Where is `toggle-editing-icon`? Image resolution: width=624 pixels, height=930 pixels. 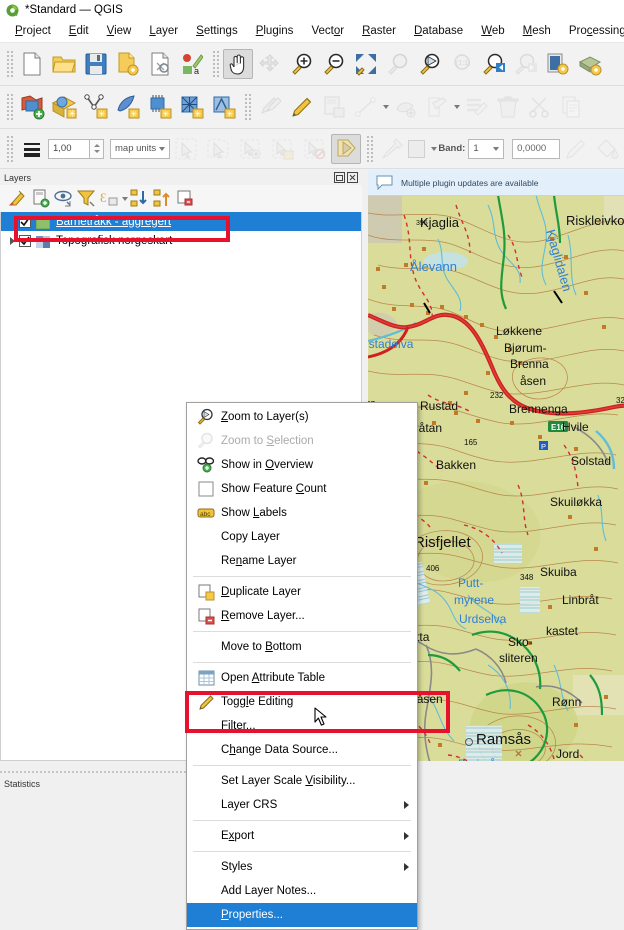 toggle-editing-icon is located at coordinates (302, 107).